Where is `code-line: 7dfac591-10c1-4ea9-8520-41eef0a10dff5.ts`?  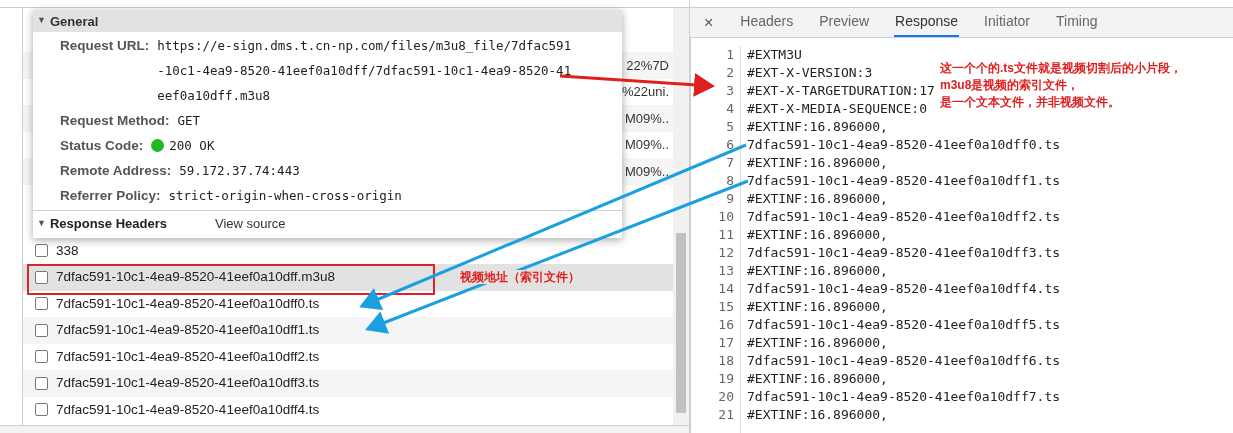 code-line: 7dfac591-10c1-4ea9-8520-41eef0a10dff5.ts is located at coordinates (904, 325).